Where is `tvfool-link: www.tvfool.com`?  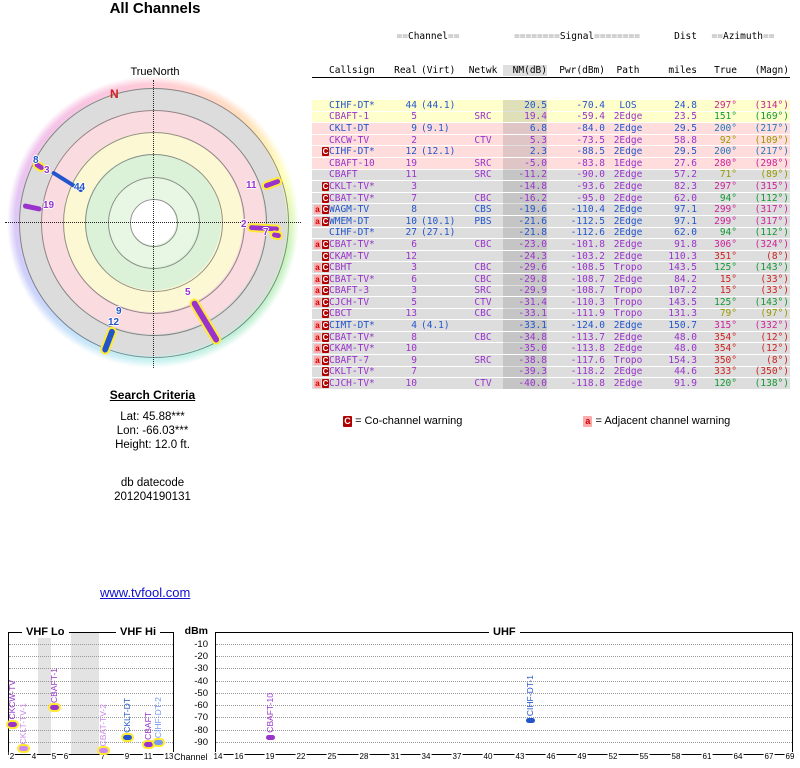 tvfool-link: www.tvfool.com is located at coordinates (145, 592).